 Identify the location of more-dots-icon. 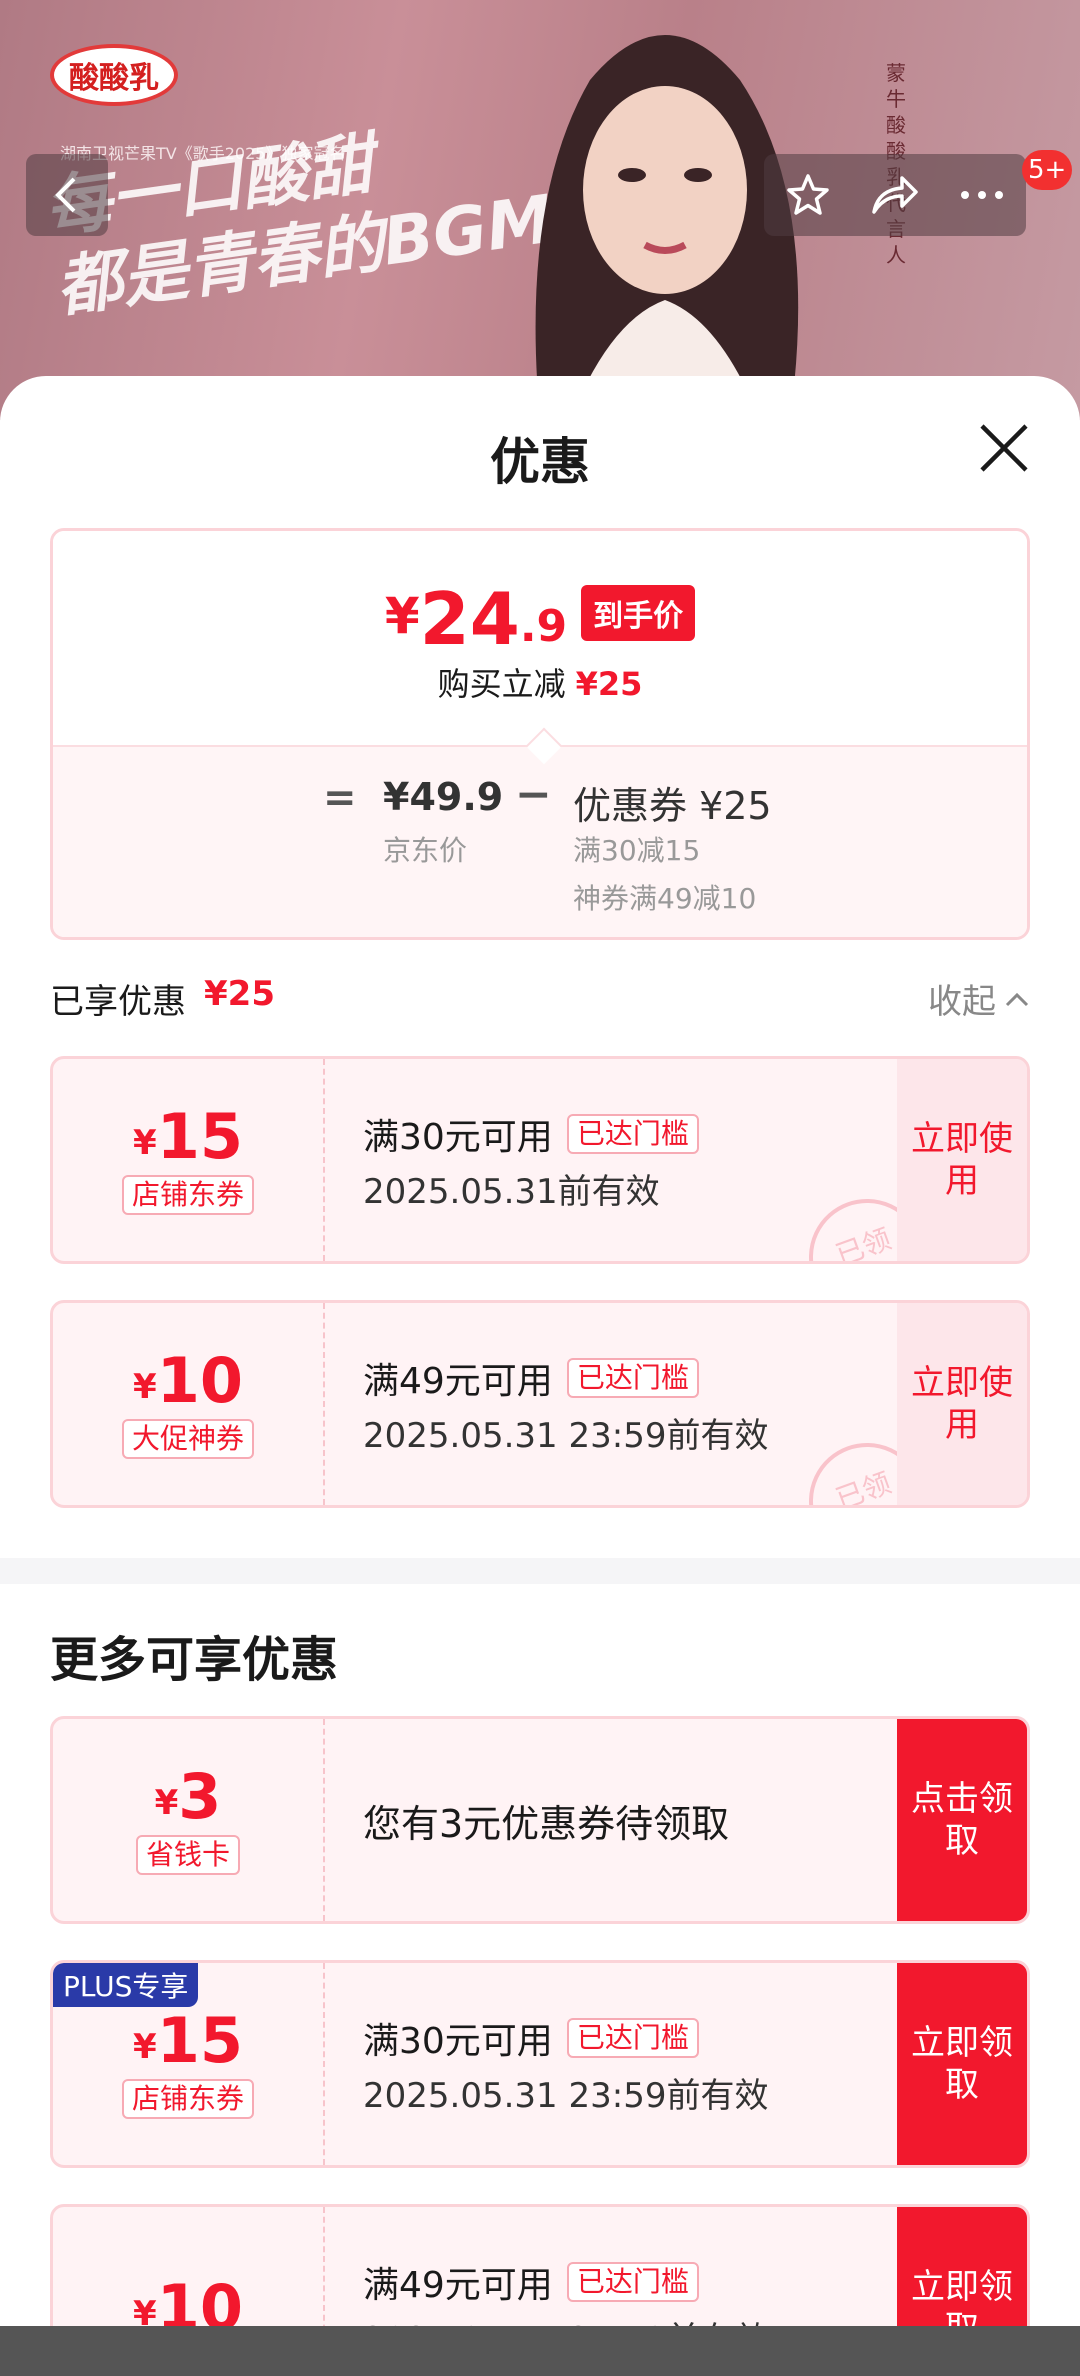
(982, 195).